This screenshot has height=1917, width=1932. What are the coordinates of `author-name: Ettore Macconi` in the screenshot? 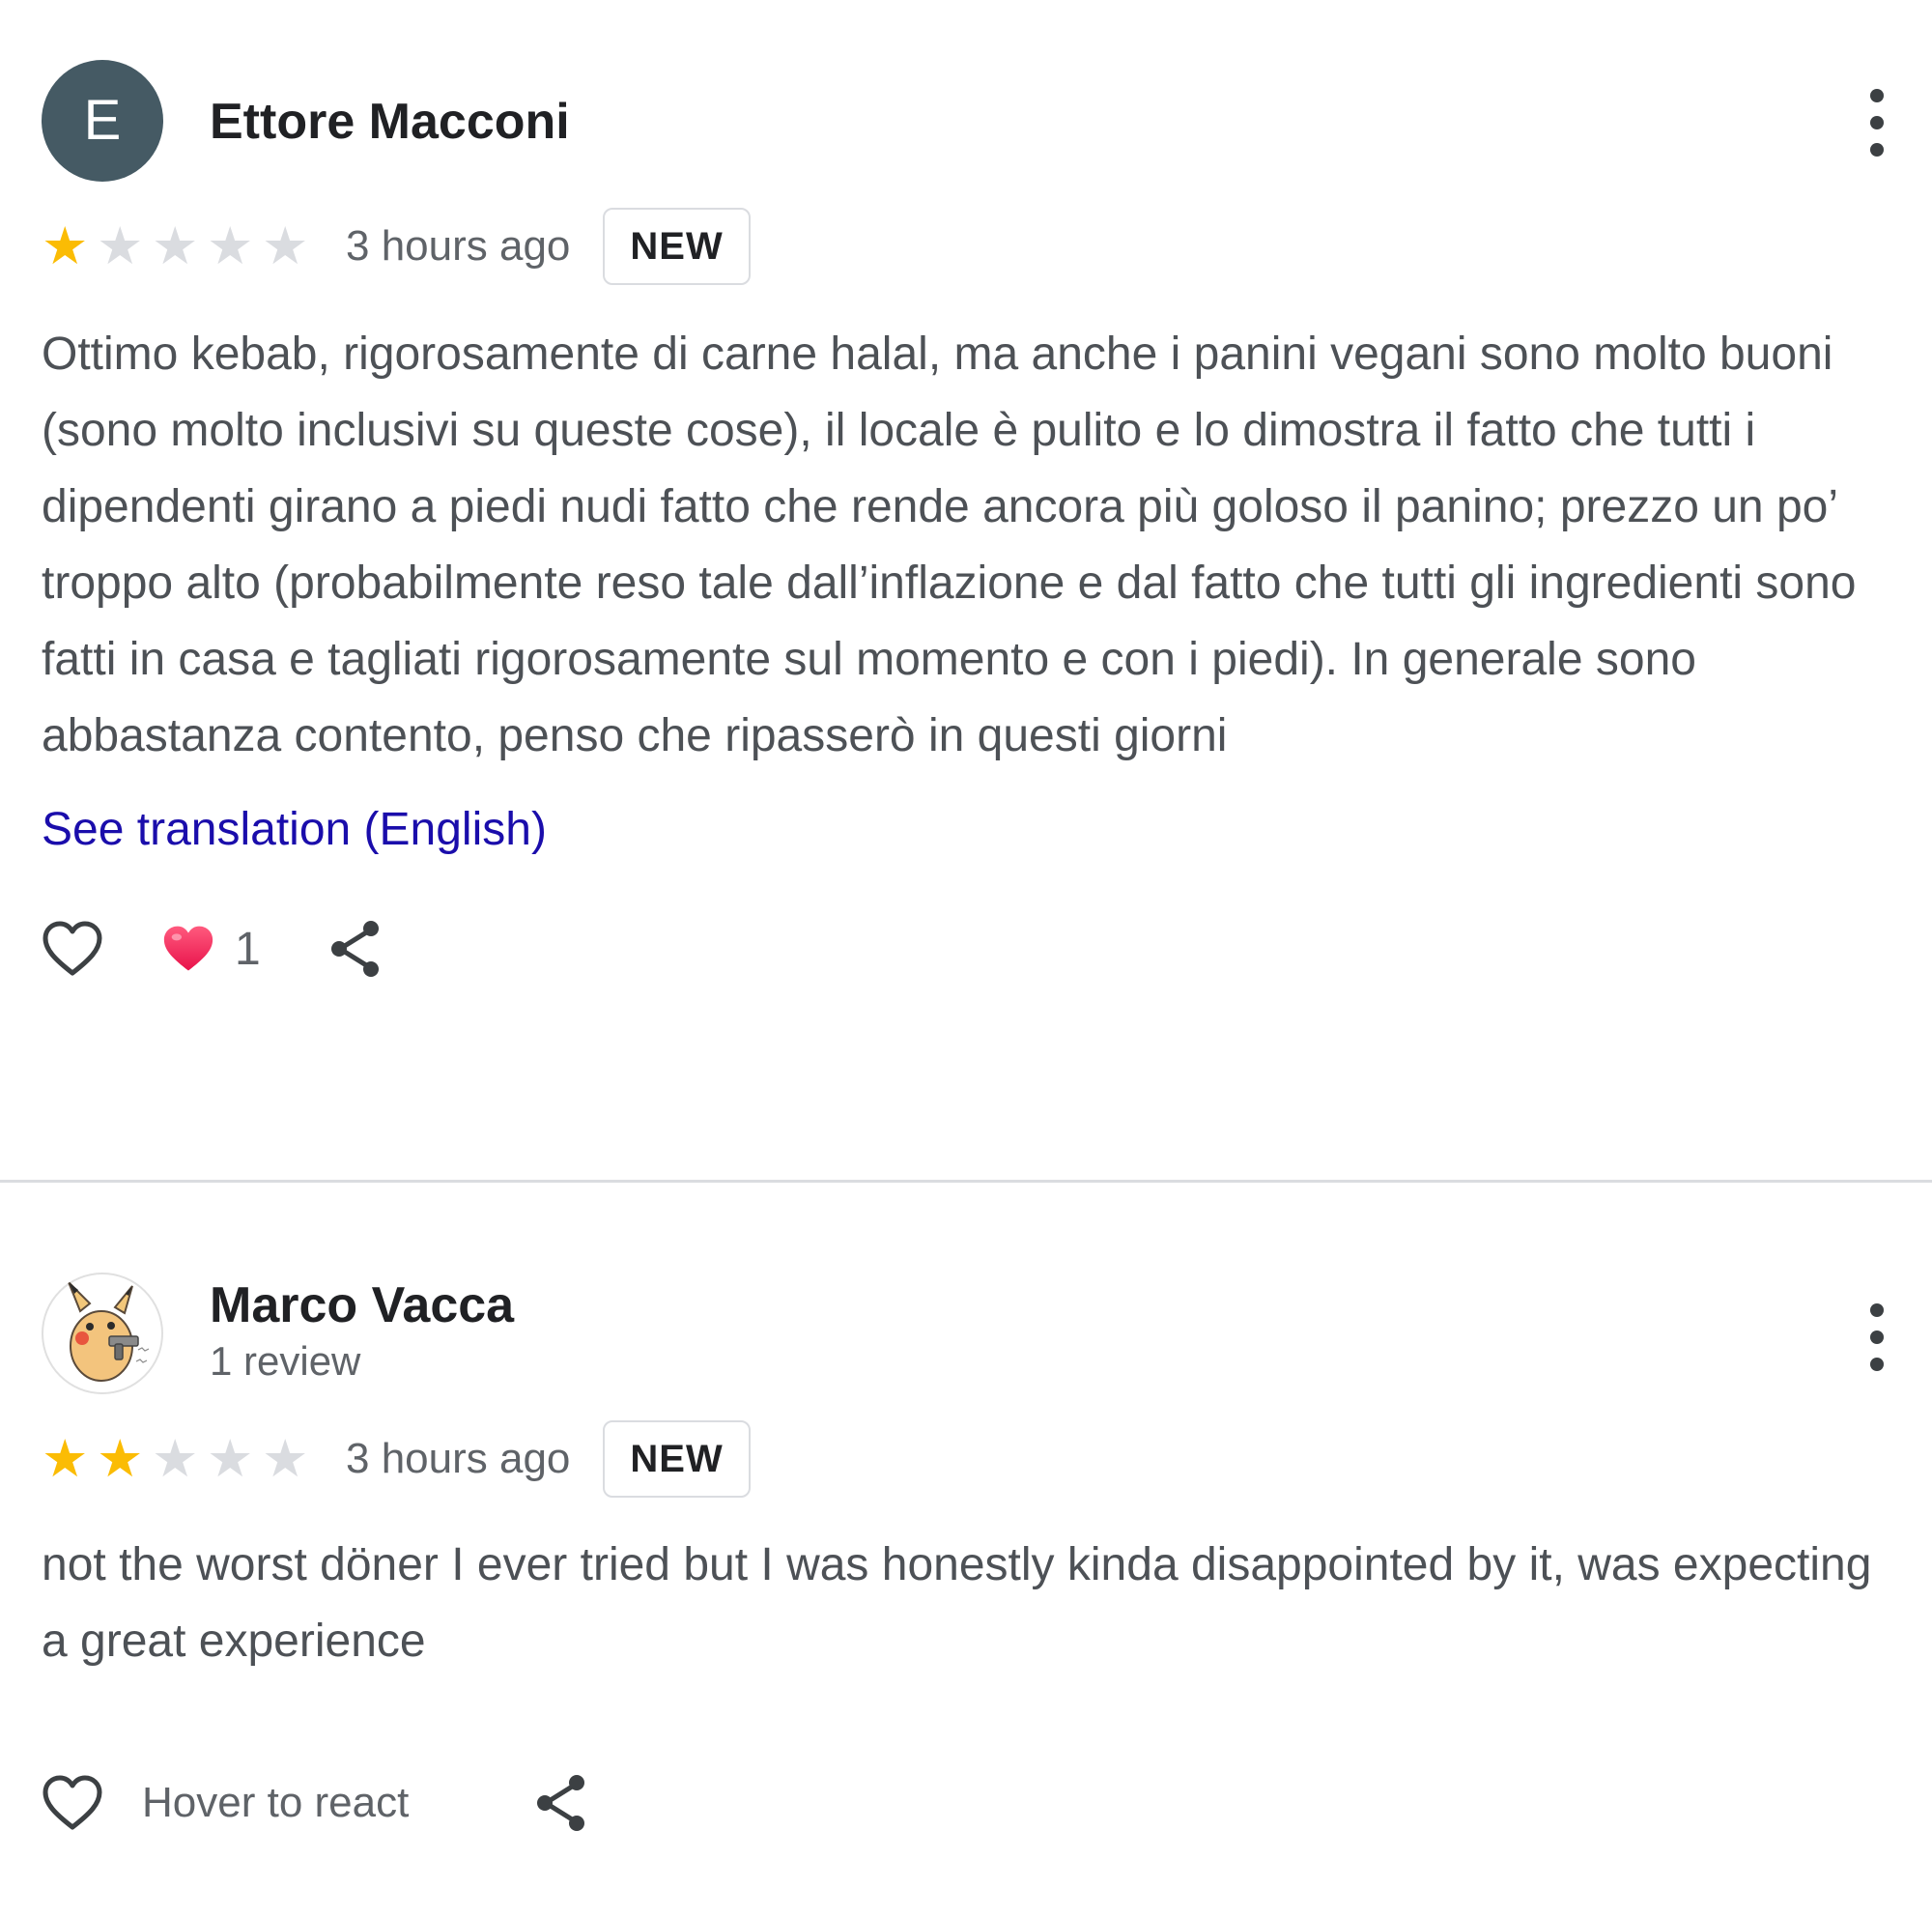 It's located at (390, 122).